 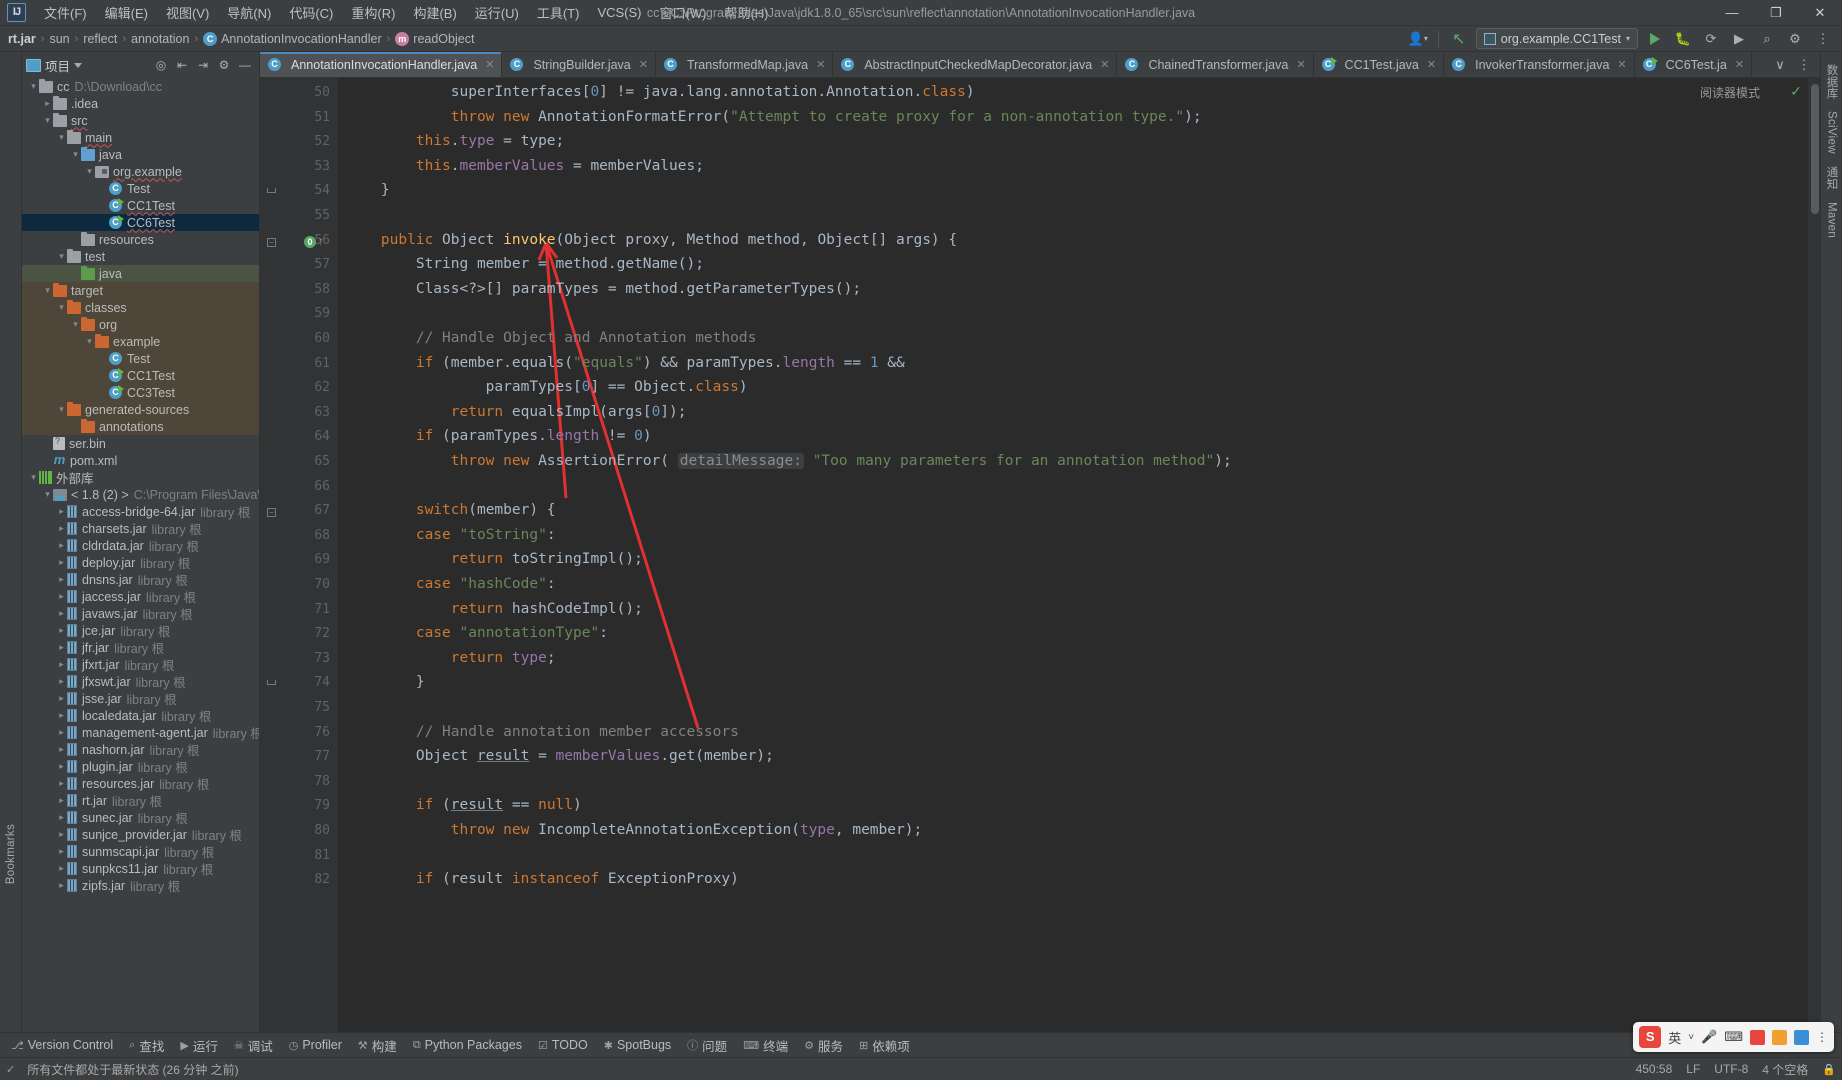 What do you see at coordinates (140, 494) in the screenshot?
I see `tree-node--1-8-2-: ▾ < 1.8 (2) > C:\Program Files\Java\jdk` at bounding box center [140, 494].